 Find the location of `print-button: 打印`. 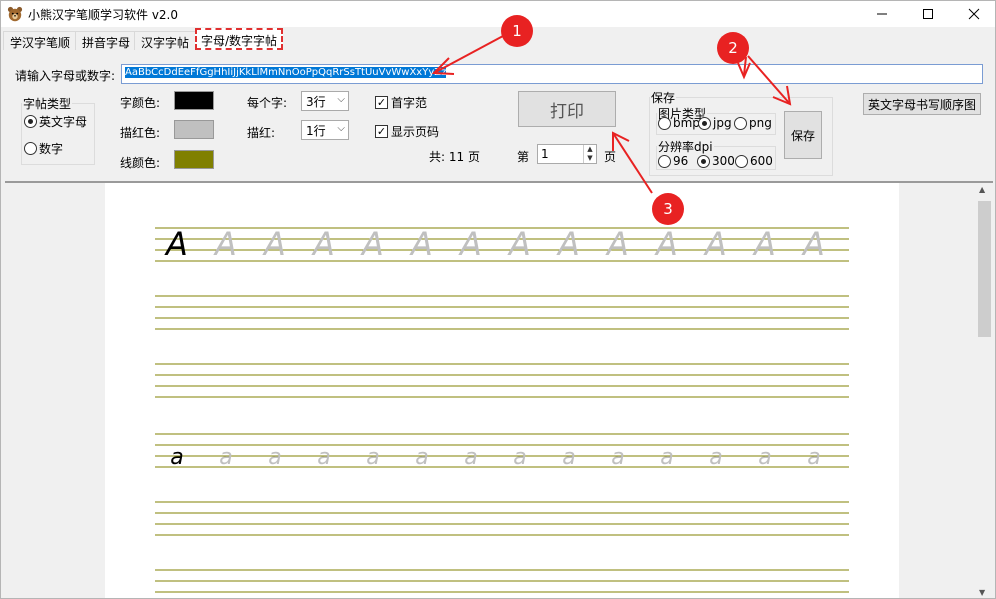

print-button: 打印 is located at coordinates (567, 109).